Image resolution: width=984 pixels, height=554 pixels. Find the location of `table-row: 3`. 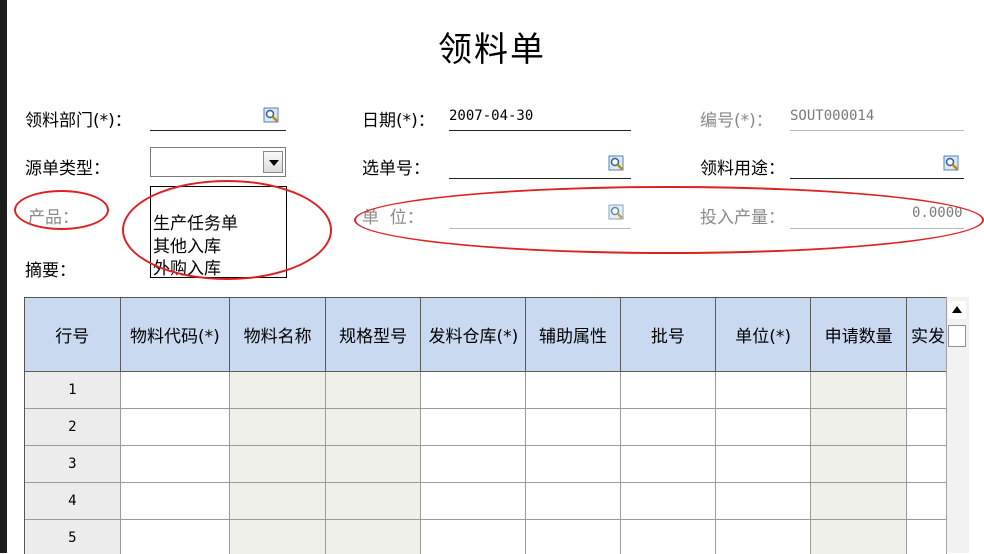

table-row: 3 is located at coordinates (486, 464).